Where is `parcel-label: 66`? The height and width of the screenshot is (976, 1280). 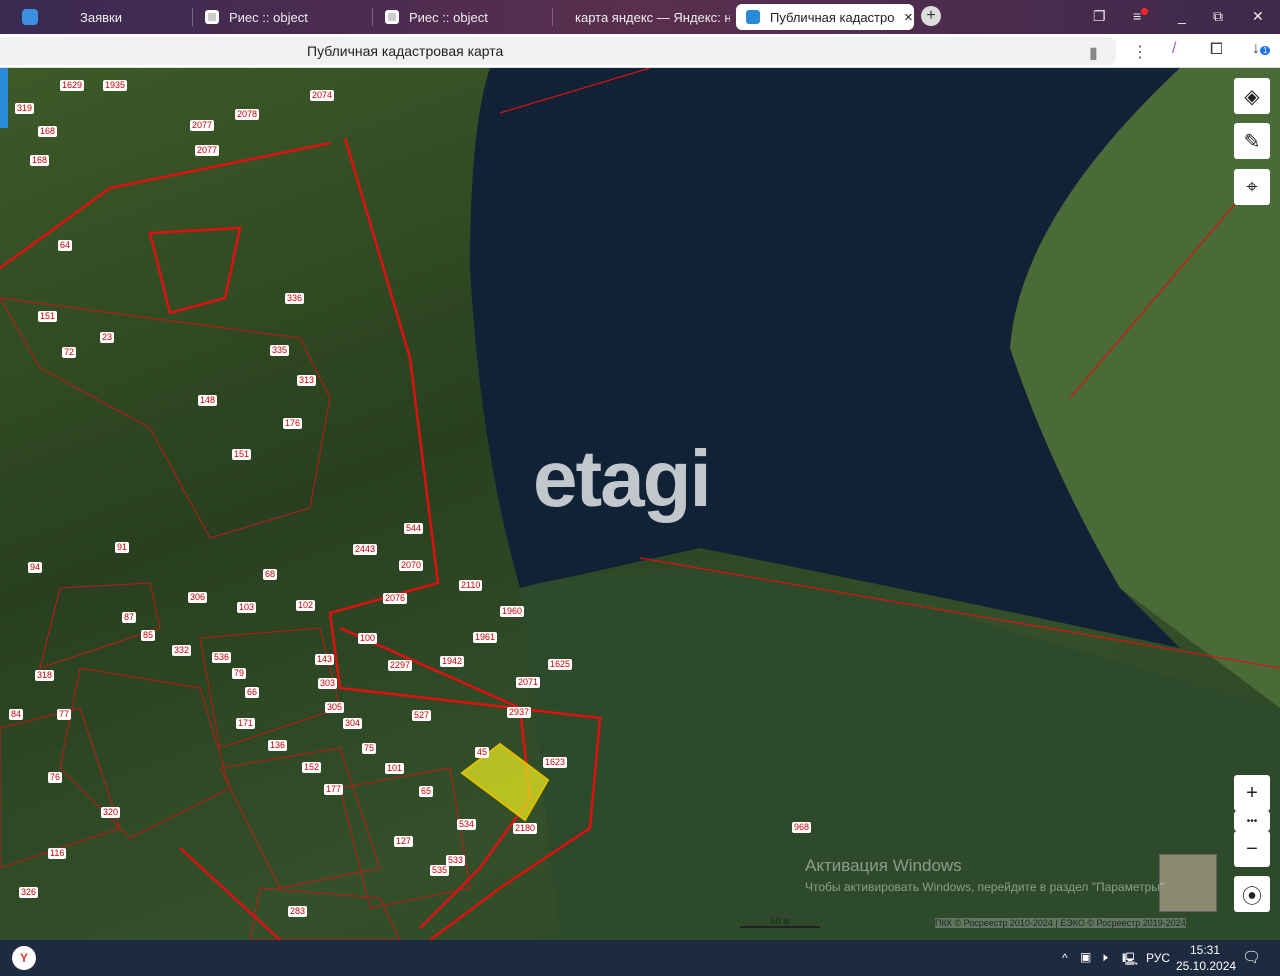
parcel-label: 66 is located at coordinates (252, 692).